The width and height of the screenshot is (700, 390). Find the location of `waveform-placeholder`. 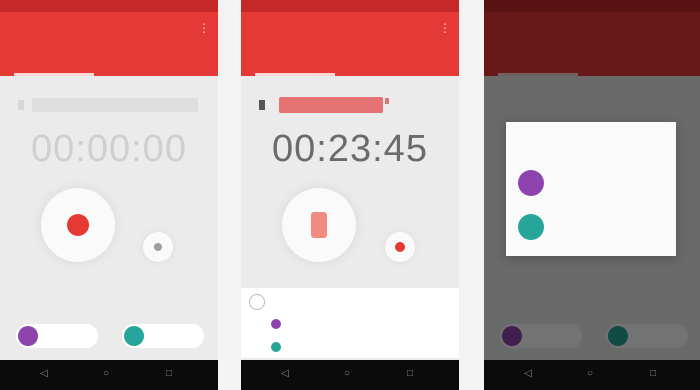

waveform-placeholder is located at coordinates (108, 105).